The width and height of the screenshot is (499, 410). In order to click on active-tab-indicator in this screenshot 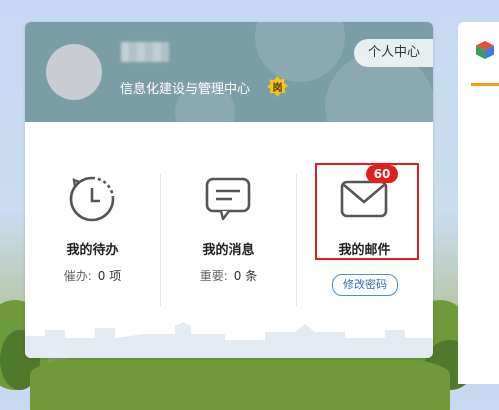, I will do `click(485, 84)`.